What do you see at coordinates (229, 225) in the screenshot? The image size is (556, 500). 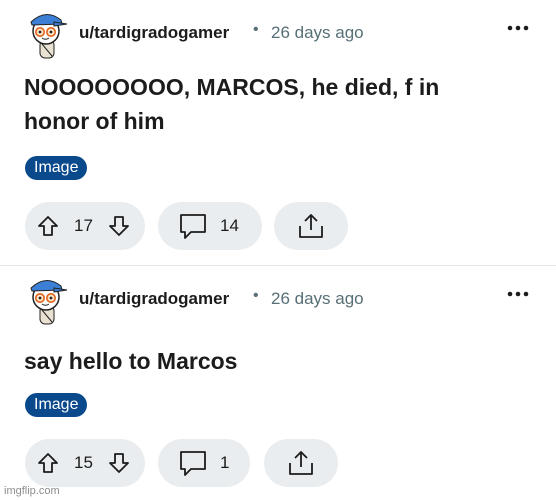 I see `comment-count: 14` at bounding box center [229, 225].